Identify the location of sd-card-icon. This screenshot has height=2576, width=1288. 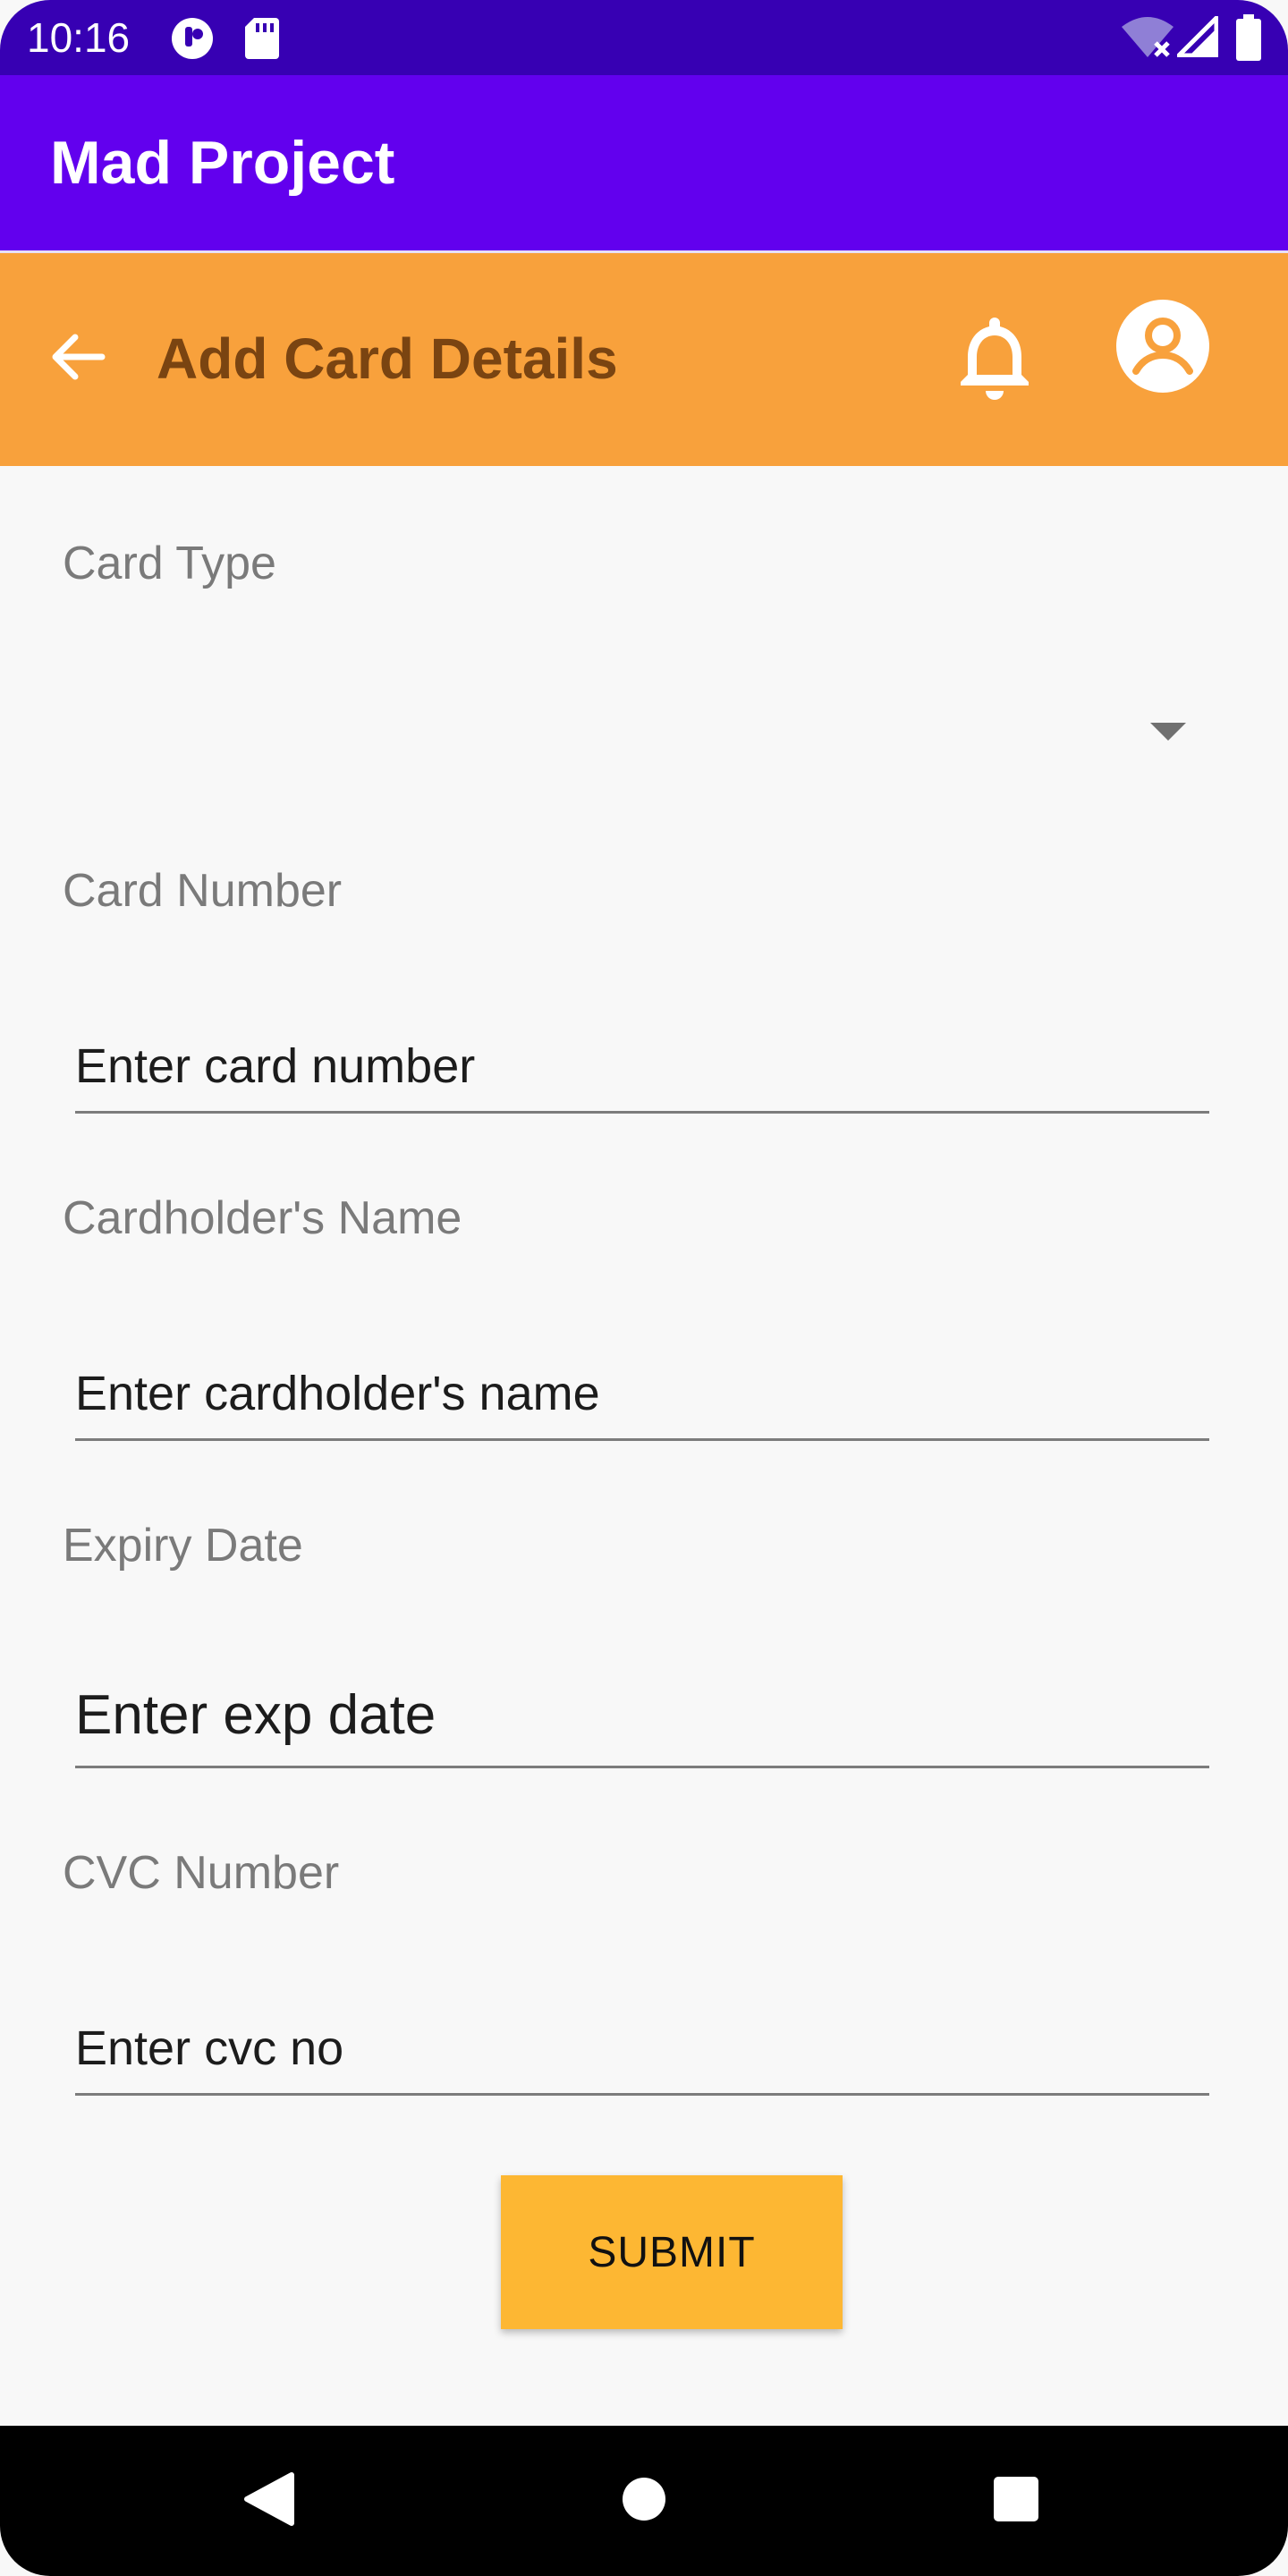
(262, 41).